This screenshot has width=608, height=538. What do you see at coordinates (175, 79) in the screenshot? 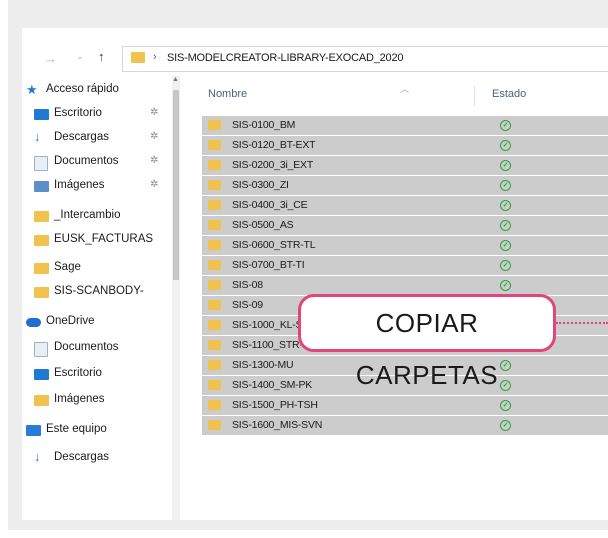
I see `scroll-up-icon: ▲` at bounding box center [175, 79].